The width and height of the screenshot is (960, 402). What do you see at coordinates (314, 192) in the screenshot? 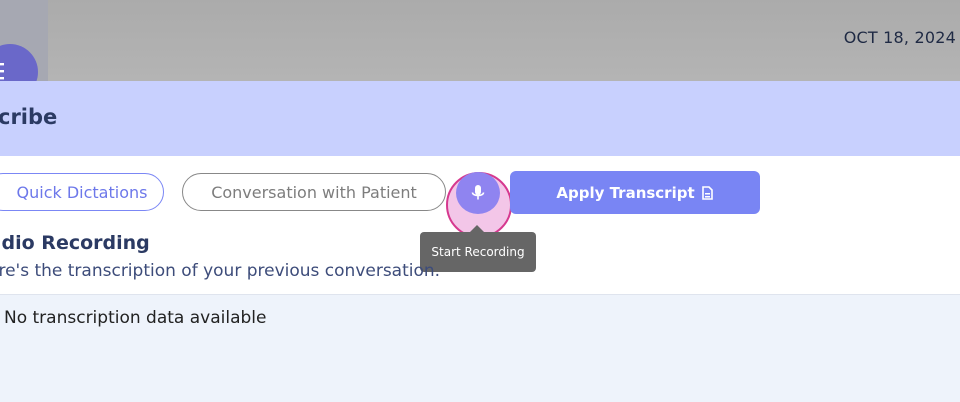
I see `conversation-with-patient-button: Conversation with Patient` at bounding box center [314, 192].